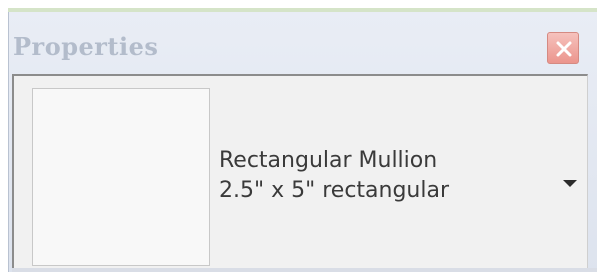  I want to click on chevron-down-icon, so click(570, 183).